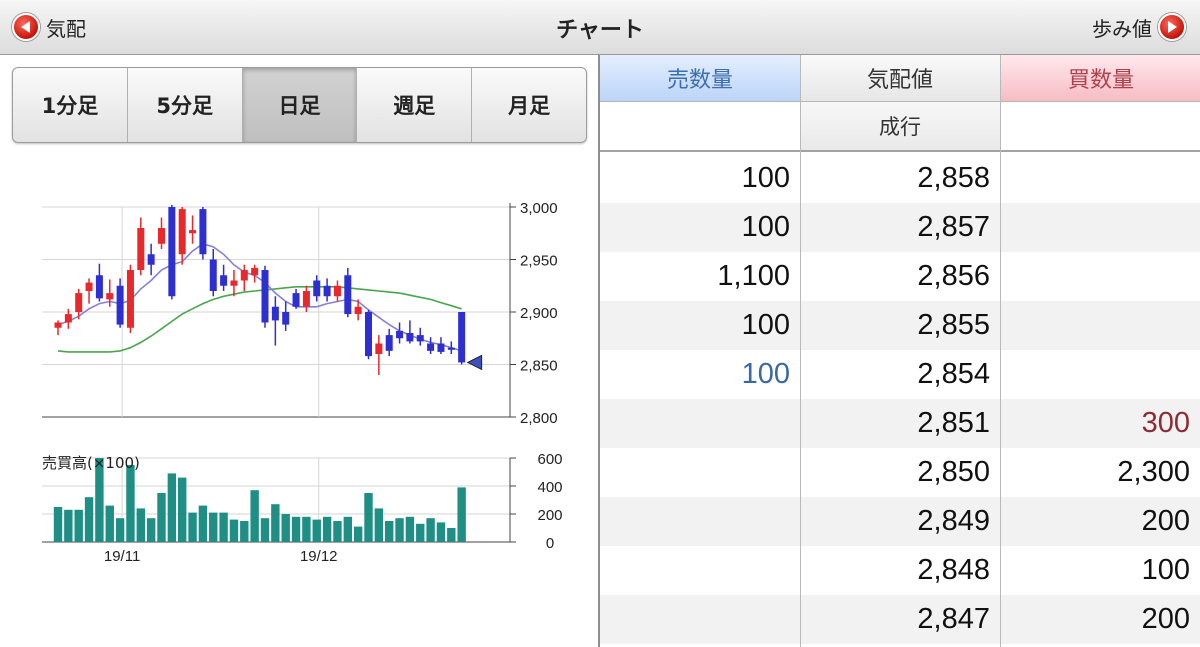  What do you see at coordinates (539, 261) in the screenshot?
I see `y-tick-label: 2,950` at bounding box center [539, 261].